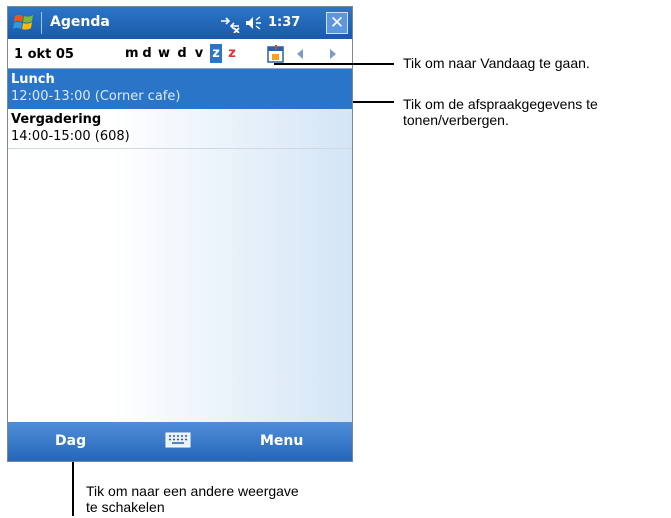  What do you see at coordinates (192, 491) in the screenshot?
I see `callout-view-line1: Tik om naar een andere weergave` at bounding box center [192, 491].